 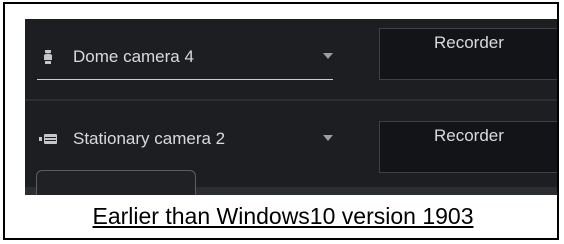 What do you see at coordinates (116, 182) in the screenshot?
I see `dropdown-popup` at bounding box center [116, 182].